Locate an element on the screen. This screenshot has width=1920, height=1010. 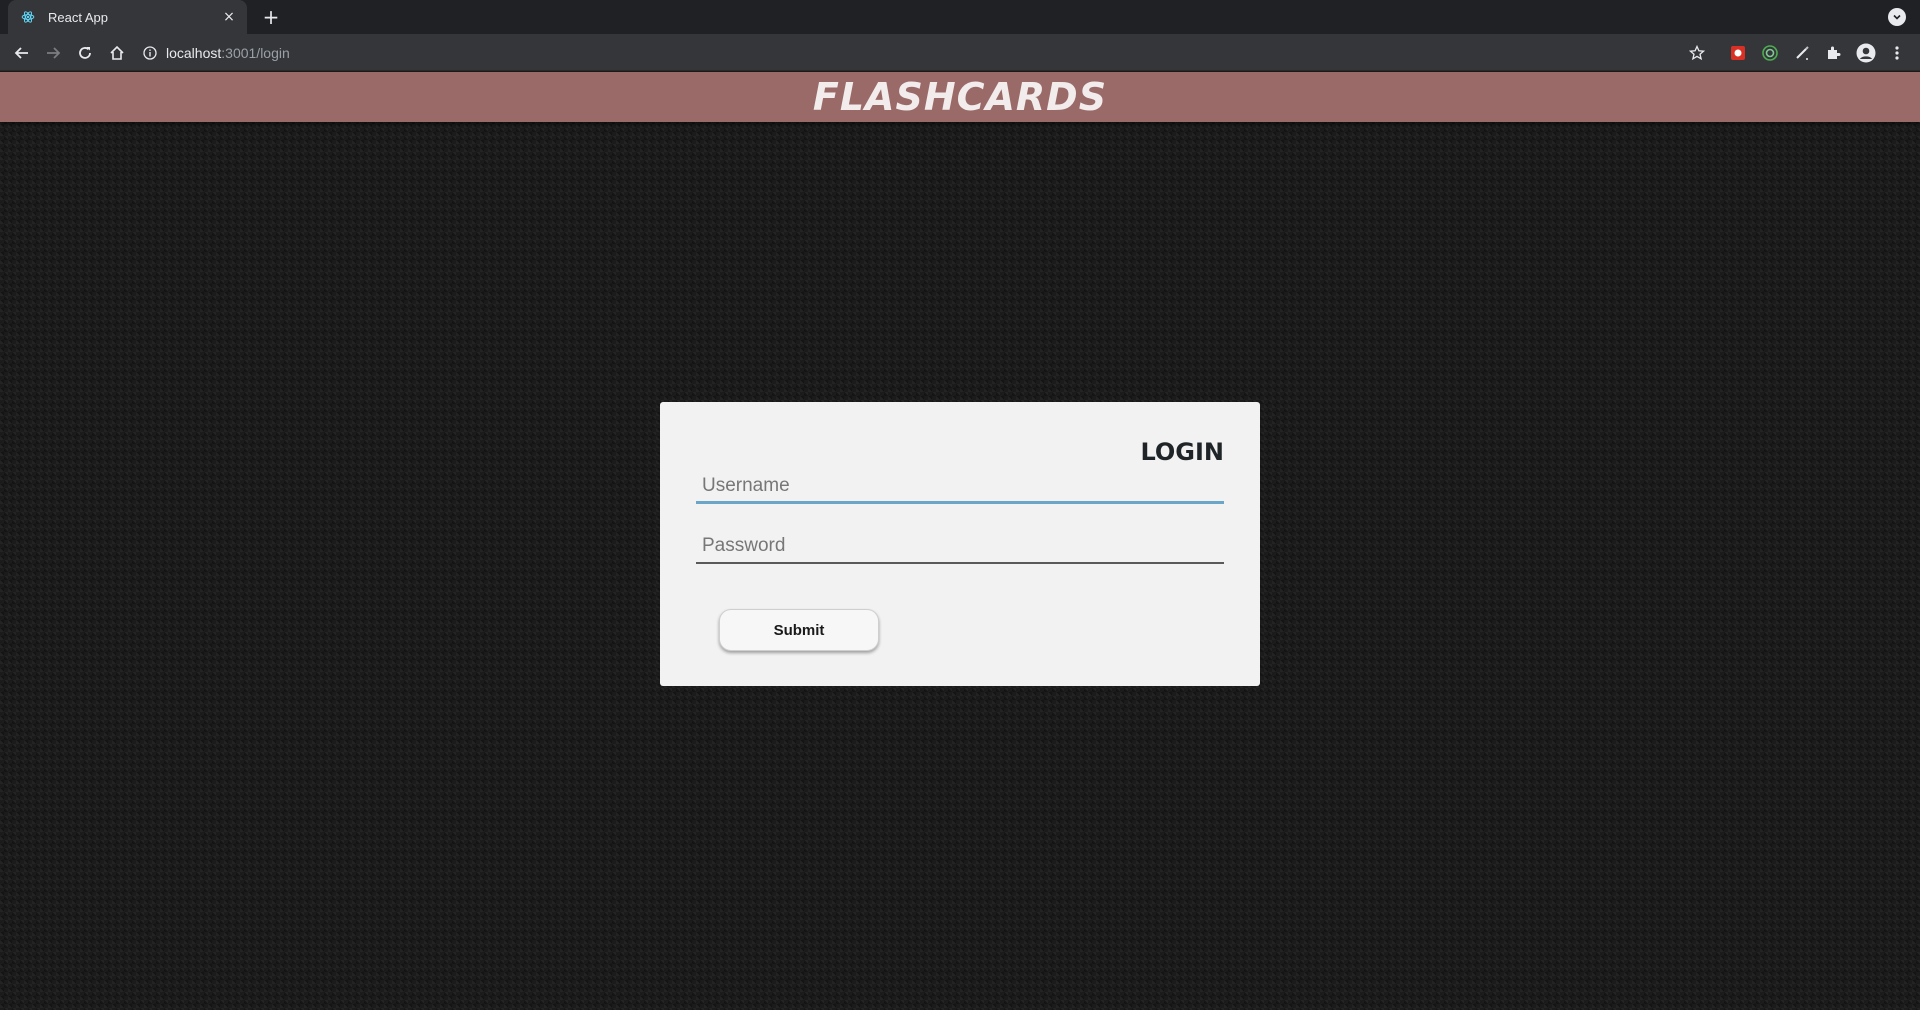
app-title: FLASHCARDS is located at coordinates (960, 97).